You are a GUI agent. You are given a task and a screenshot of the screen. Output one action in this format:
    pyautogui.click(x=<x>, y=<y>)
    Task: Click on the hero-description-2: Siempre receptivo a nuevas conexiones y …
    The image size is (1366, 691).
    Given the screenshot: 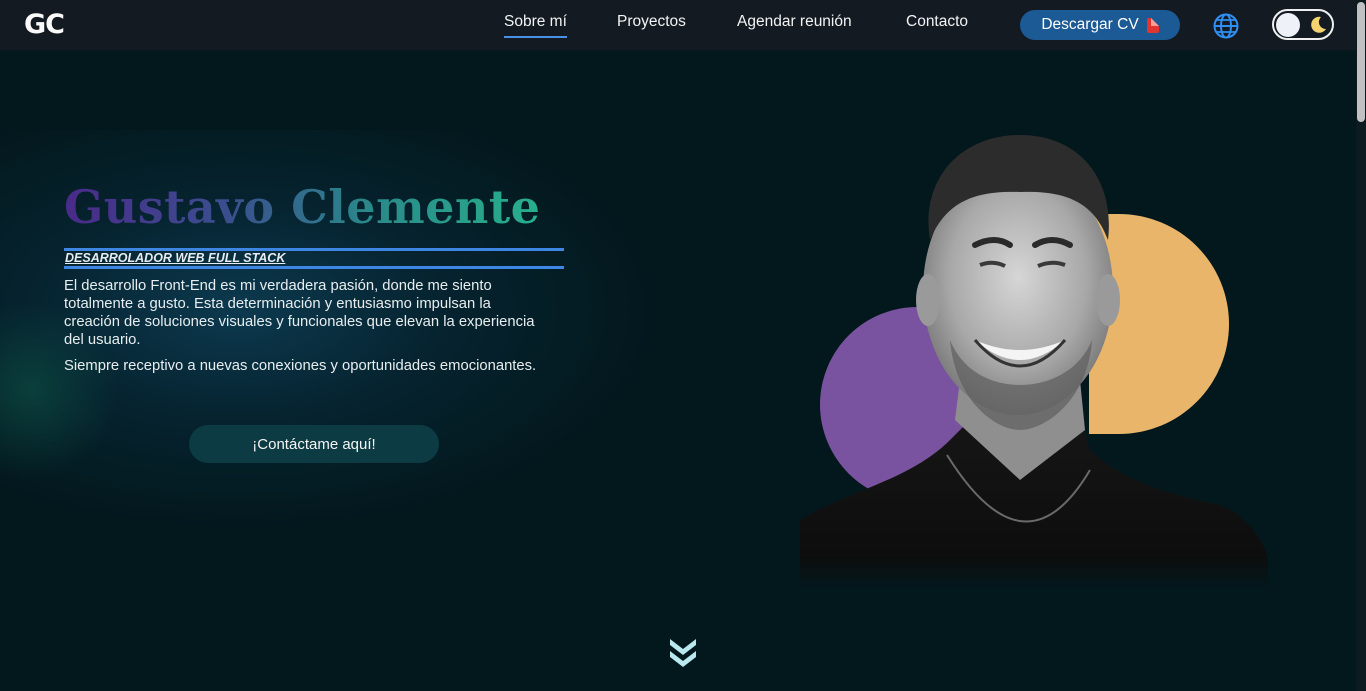 What is the action you would take?
    pyautogui.click(x=300, y=366)
    